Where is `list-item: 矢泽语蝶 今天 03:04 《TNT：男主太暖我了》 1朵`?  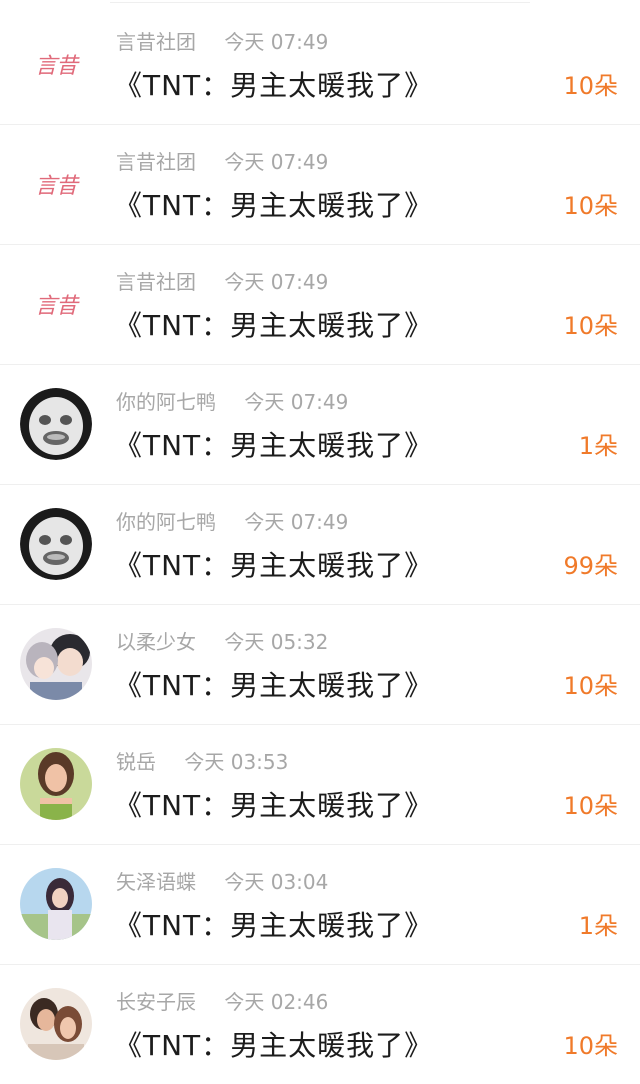 list-item: 矢泽语蝶 今天 03:04 《TNT：男主太暖我了》 1朵 is located at coordinates (320, 904).